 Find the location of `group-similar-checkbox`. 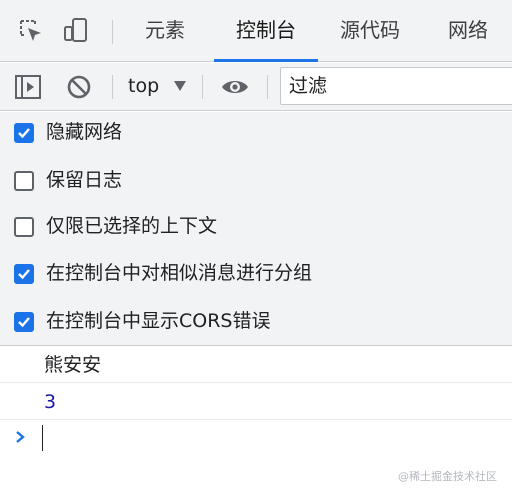

group-similar-checkbox is located at coordinates (24, 274).